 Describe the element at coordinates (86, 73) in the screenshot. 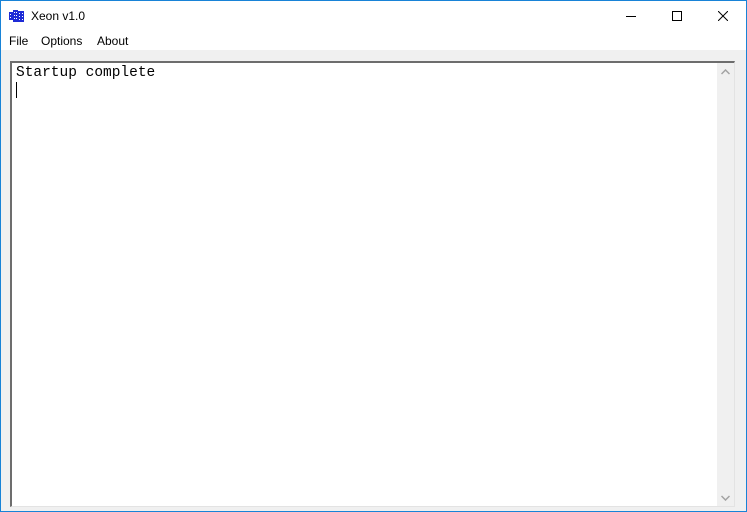

I see `console-text: Startup complete` at that location.